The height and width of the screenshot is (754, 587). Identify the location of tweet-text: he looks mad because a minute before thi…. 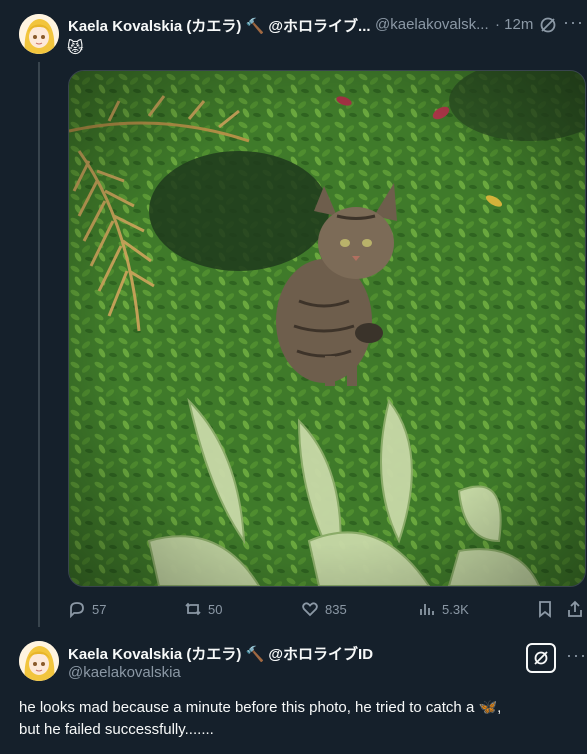
(301, 719).